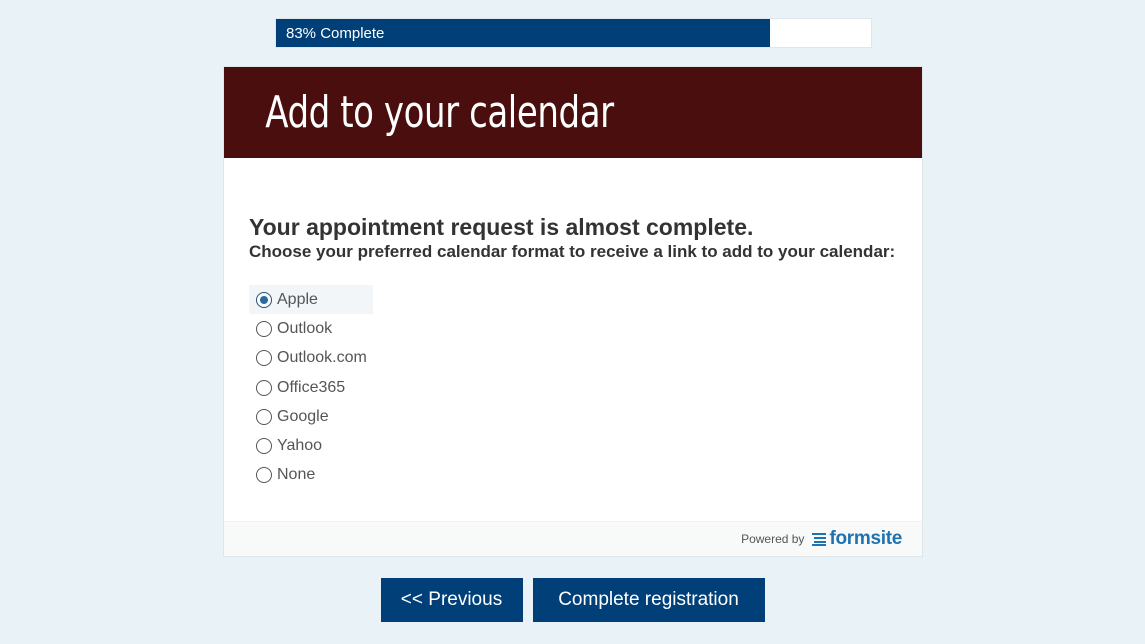 Image resolution: width=1145 pixels, height=644 pixels. What do you see at coordinates (648, 600) in the screenshot?
I see `complete-registration-button: Complete registration` at bounding box center [648, 600].